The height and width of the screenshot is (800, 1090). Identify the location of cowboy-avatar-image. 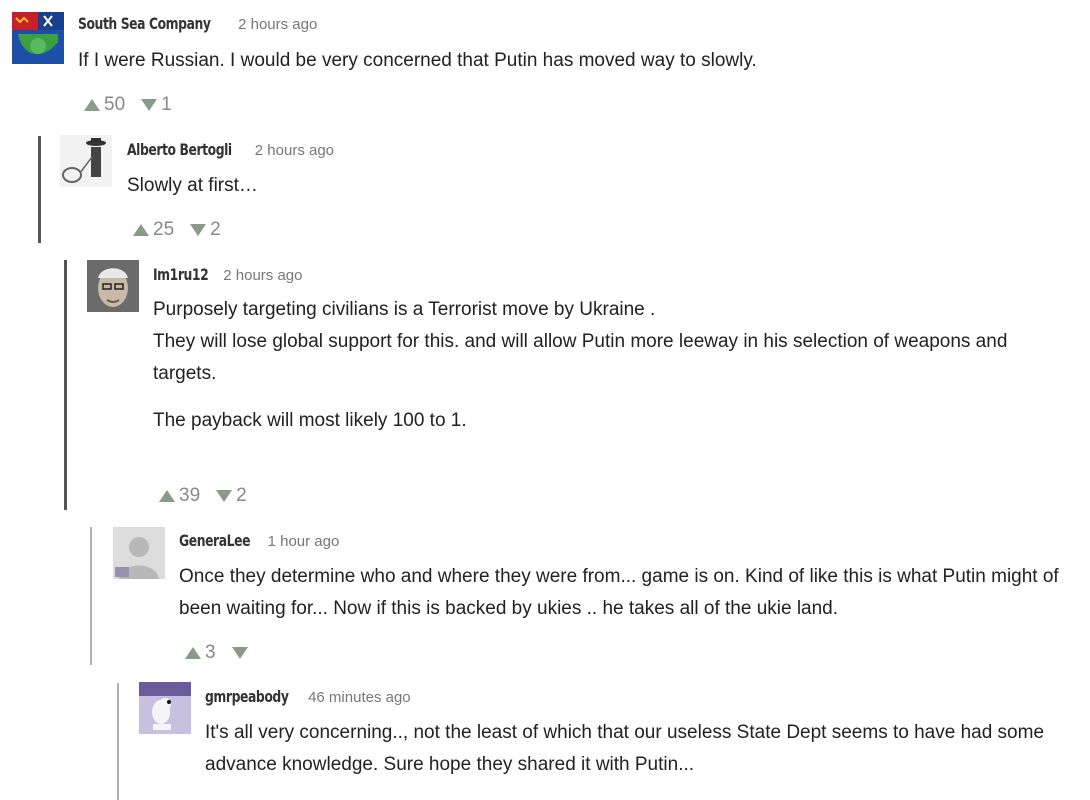
(86, 161).